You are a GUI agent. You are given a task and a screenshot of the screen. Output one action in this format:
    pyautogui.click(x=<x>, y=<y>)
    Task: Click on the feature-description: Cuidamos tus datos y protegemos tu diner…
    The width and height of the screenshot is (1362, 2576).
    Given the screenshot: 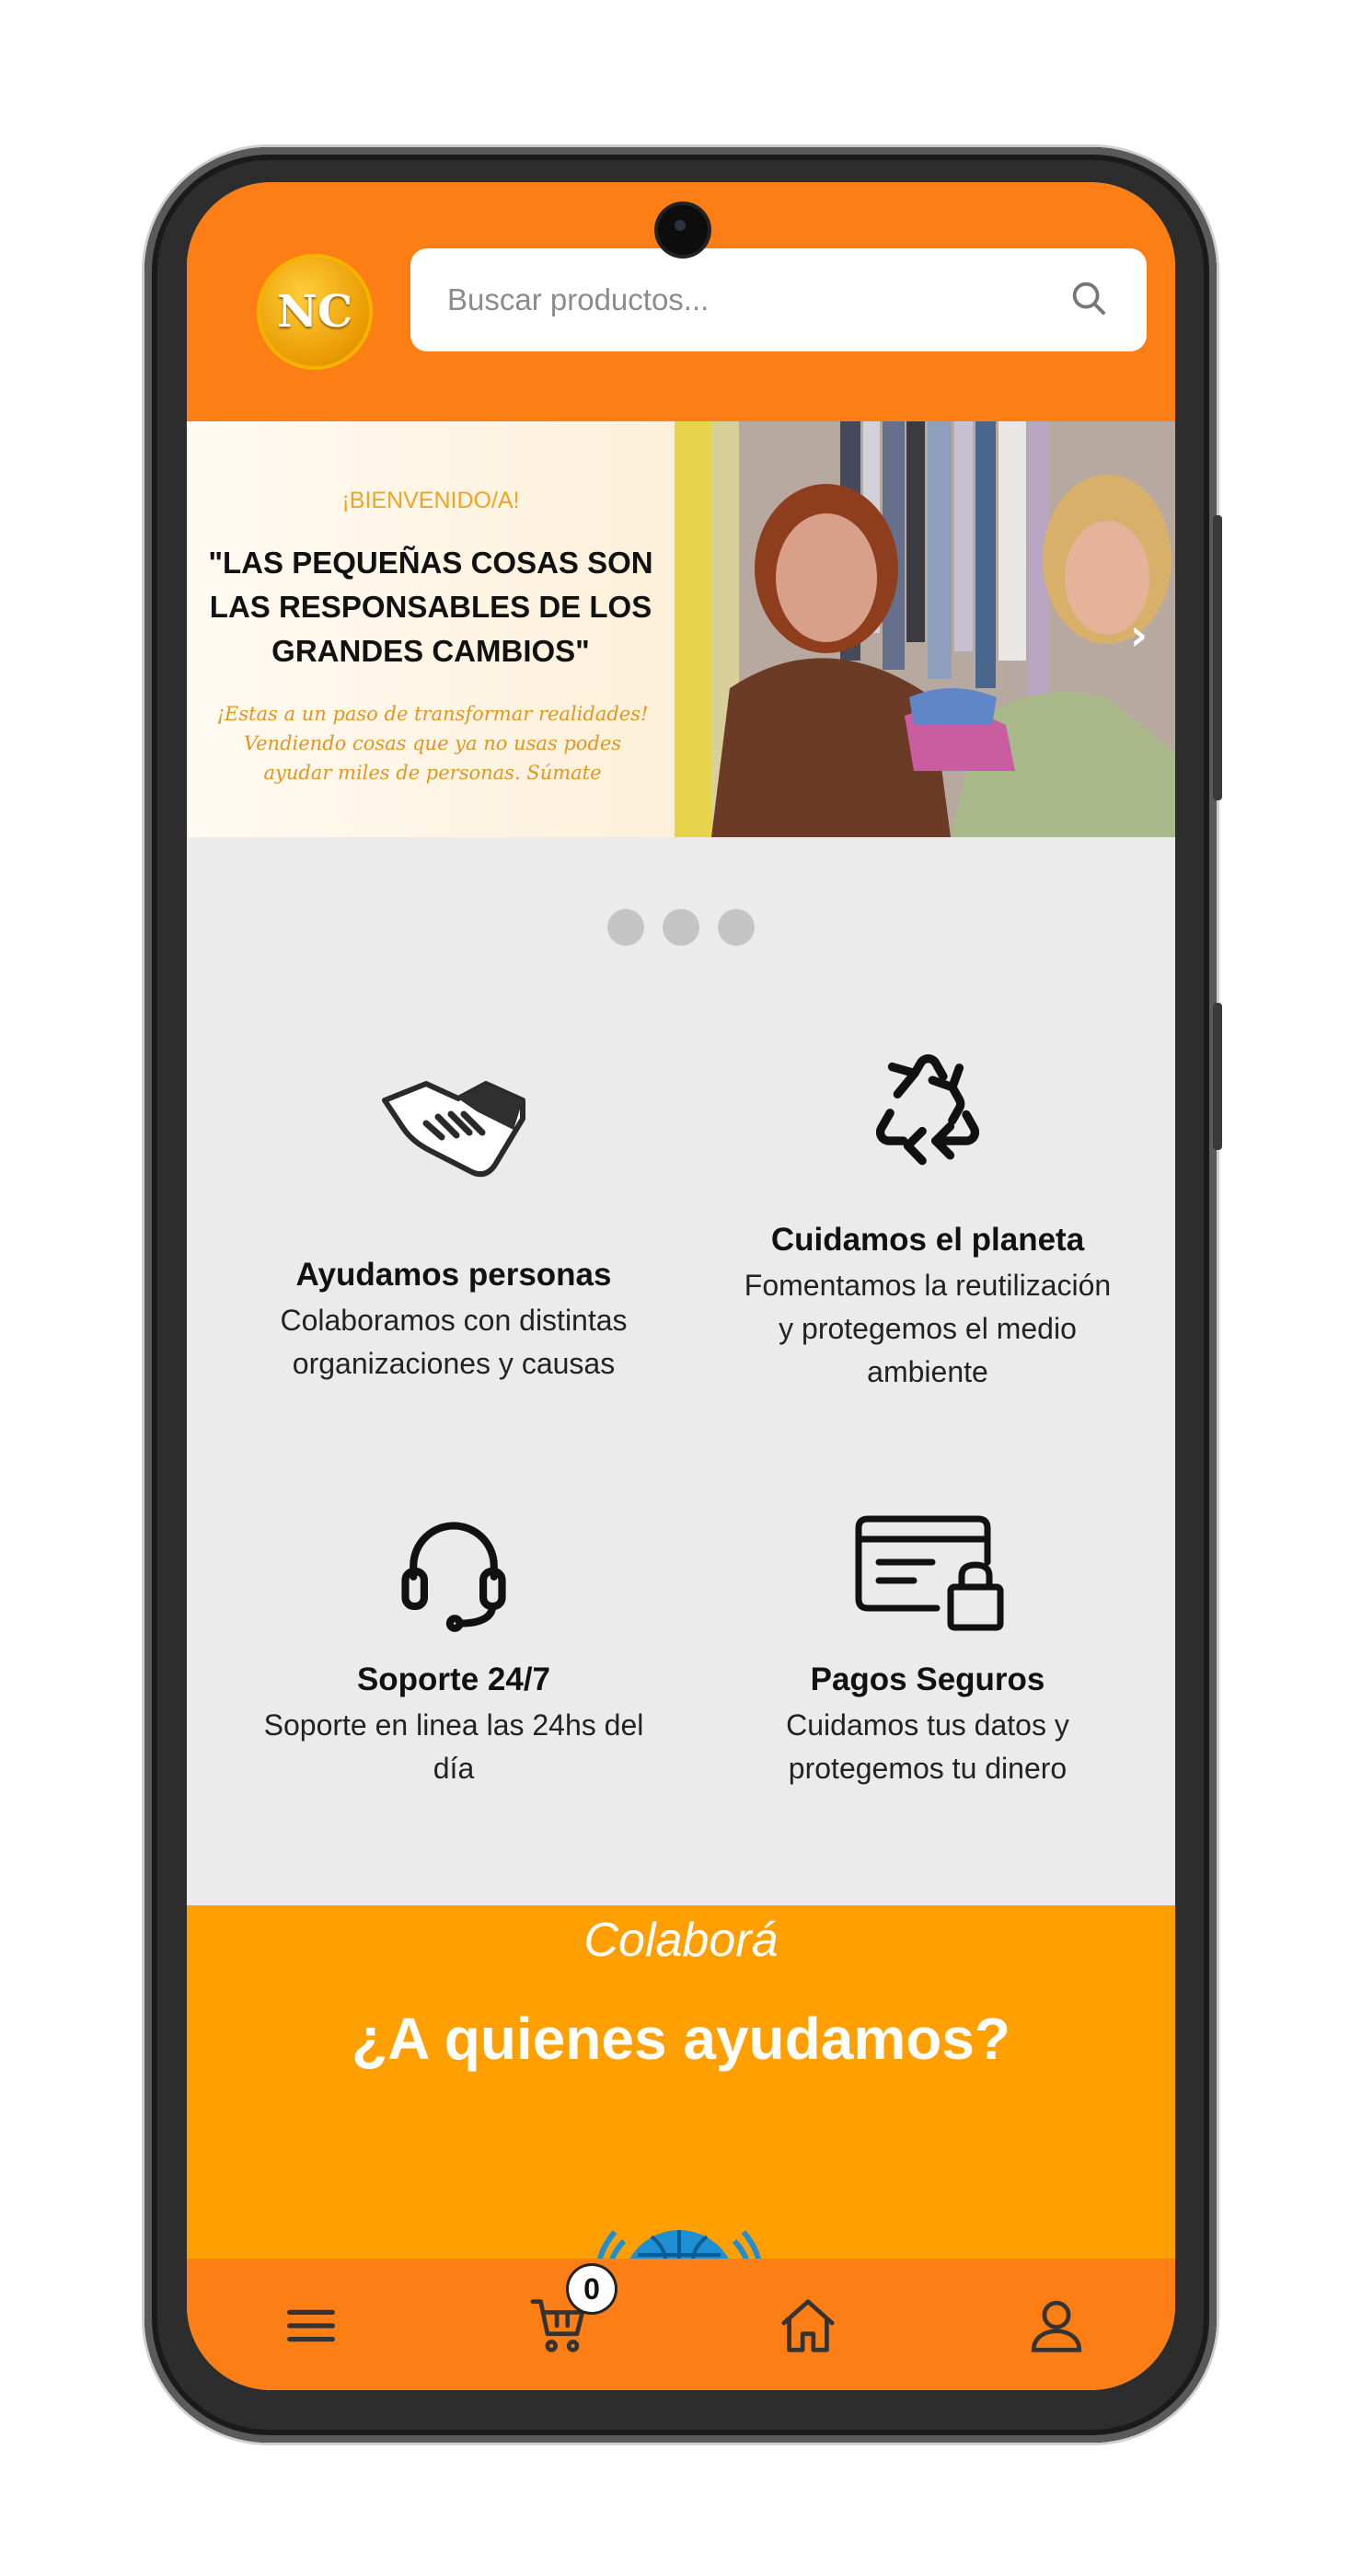 What is the action you would take?
    pyautogui.click(x=927, y=1746)
    